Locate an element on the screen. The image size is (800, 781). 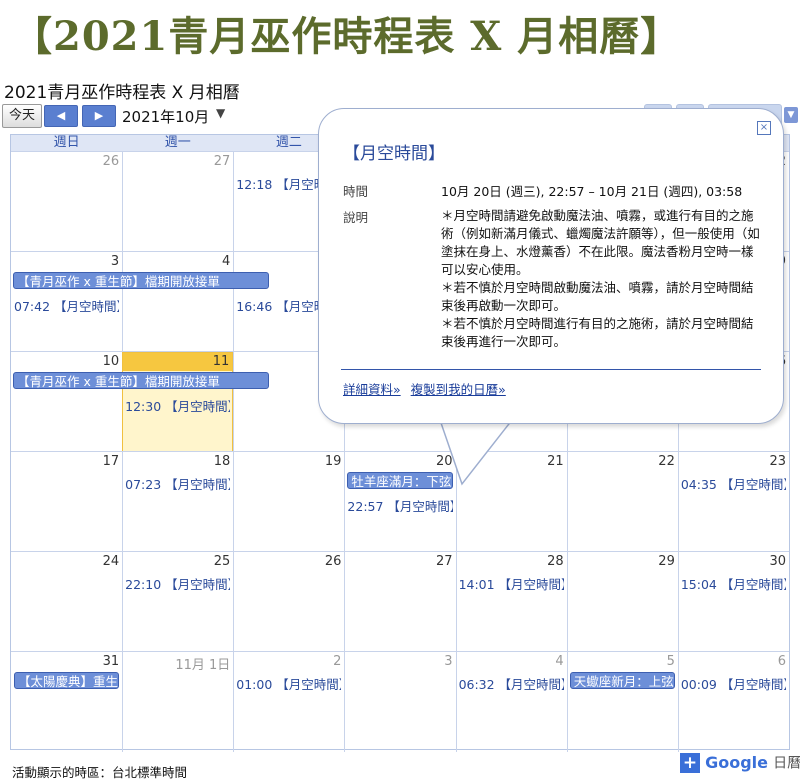
popup-links: 詳細資料» 複製到我的日曆» is located at coordinates (427, 388).